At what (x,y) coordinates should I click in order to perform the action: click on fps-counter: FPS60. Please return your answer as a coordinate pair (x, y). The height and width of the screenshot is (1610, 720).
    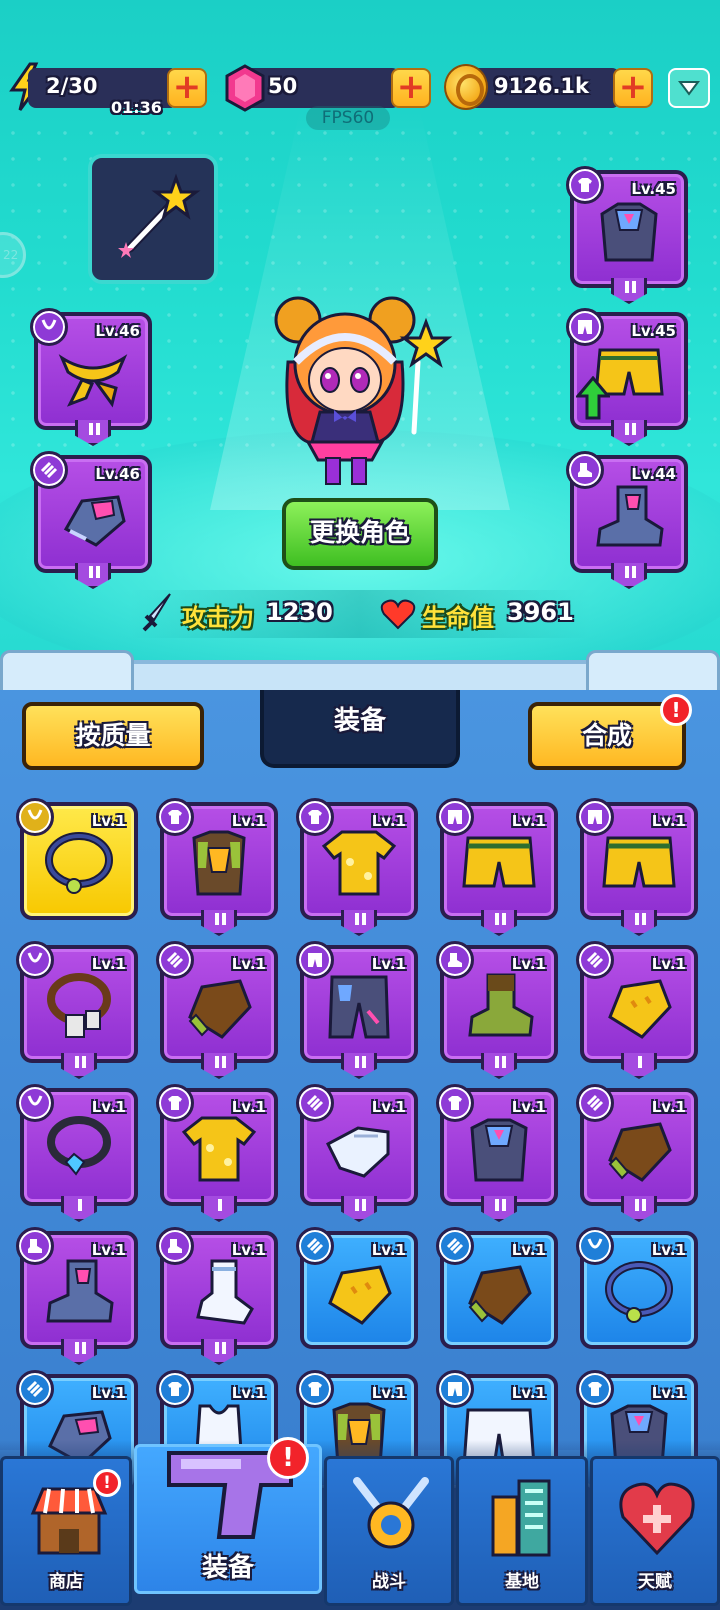
    Looking at the image, I should click on (348, 118).